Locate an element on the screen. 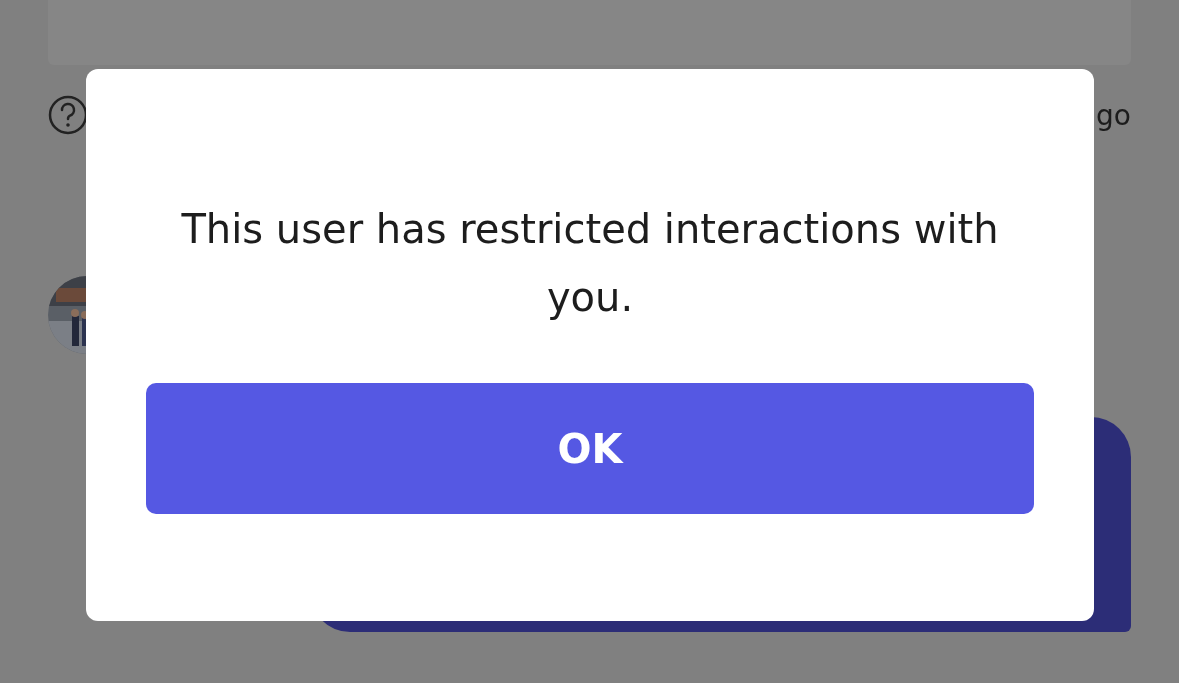 The image size is (1179, 683). ok-button: OK is located at coordinates (590, 448).